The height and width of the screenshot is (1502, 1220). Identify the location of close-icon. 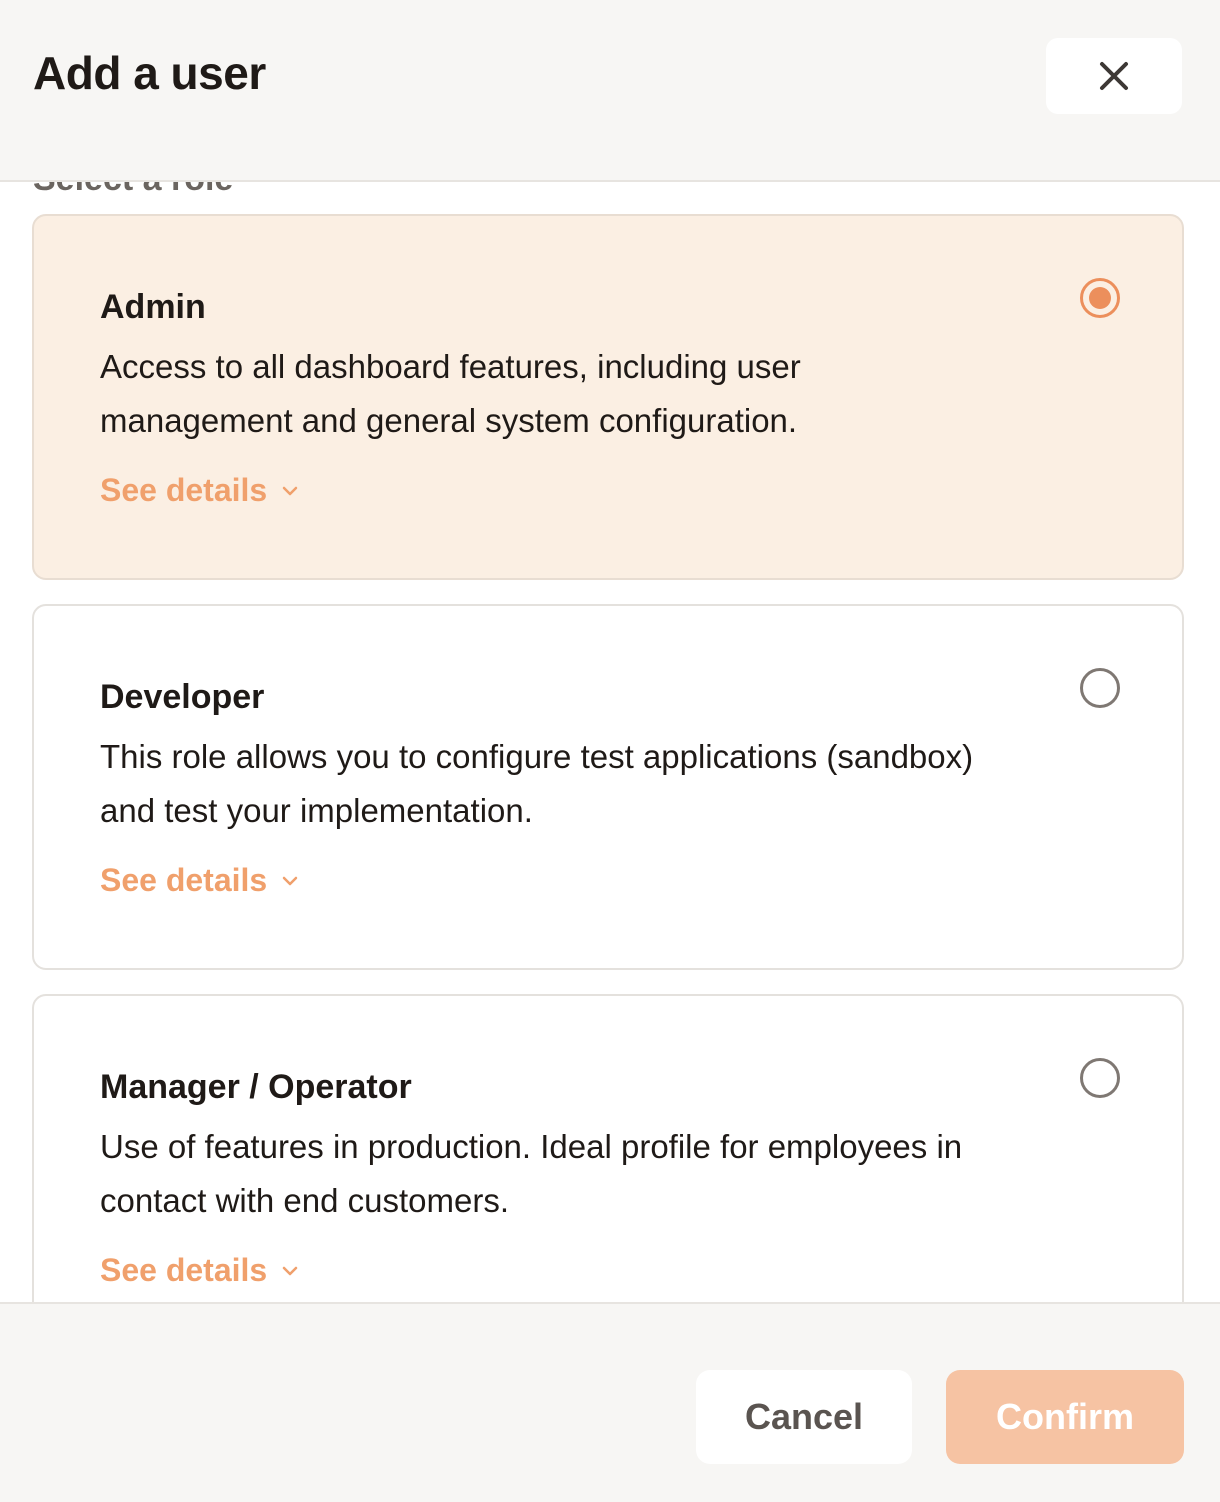
(1114, 76).